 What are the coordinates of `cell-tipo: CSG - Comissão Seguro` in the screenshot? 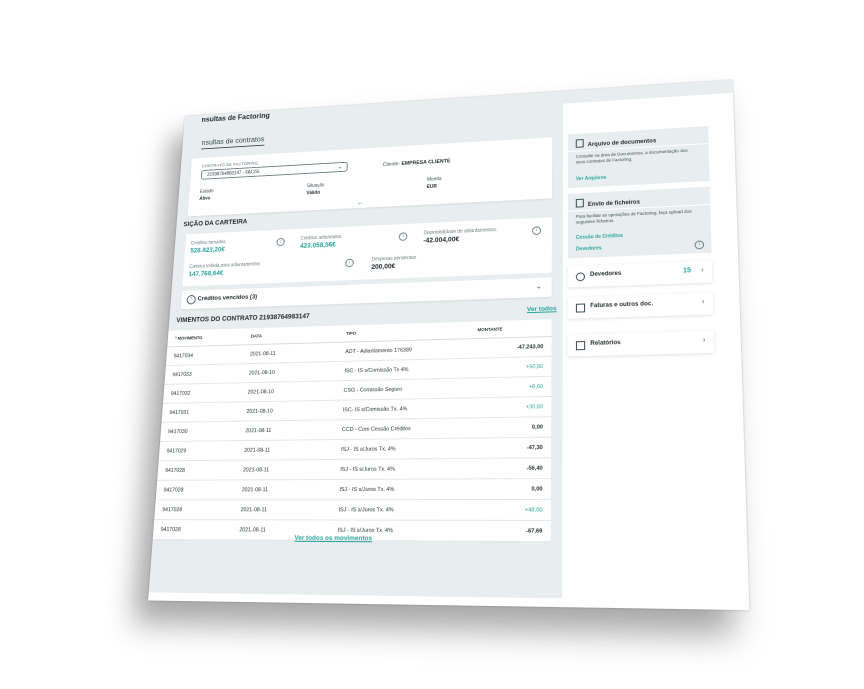 It's located at (409, 389).